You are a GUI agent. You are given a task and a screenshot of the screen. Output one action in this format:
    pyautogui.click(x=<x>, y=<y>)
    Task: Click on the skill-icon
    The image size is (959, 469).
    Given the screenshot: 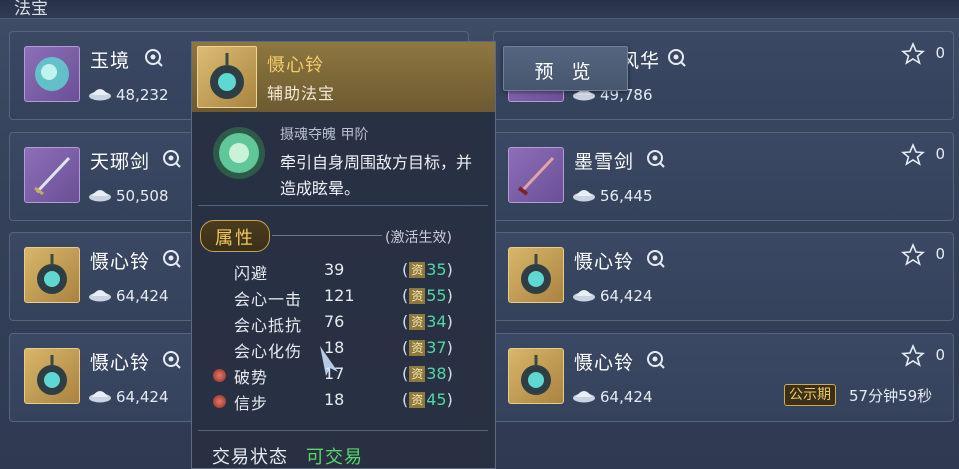 What is the action you would take?
    pyautogui.click(x=239, y=153)
    